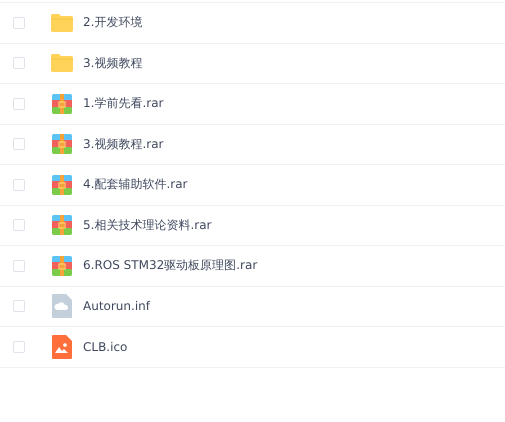 This screenshot has width=505, height=422. I want to click on file-name: 6.ROS STM32驱动板原理图.rar, so click(170, 265).